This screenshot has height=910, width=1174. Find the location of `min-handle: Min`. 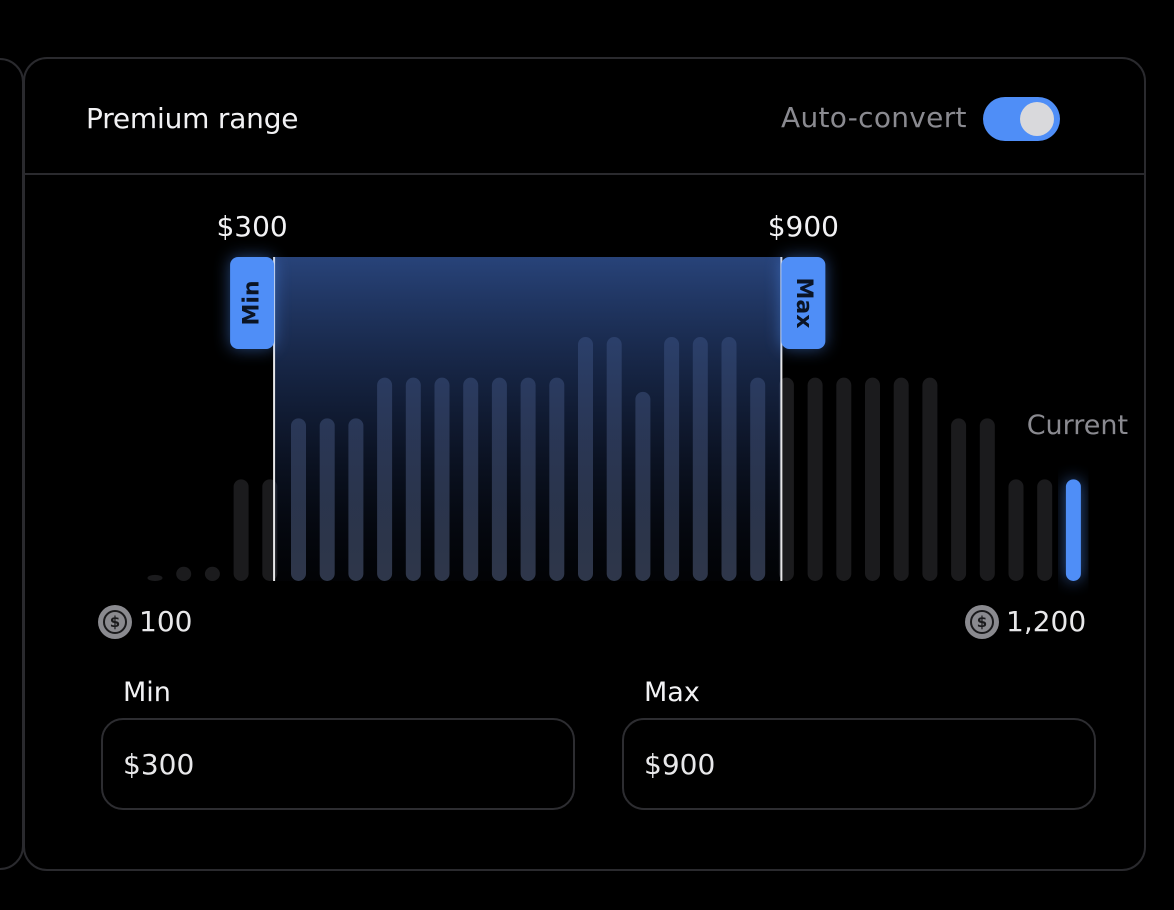

min-handle: Min is located at coordinates (252, 303).